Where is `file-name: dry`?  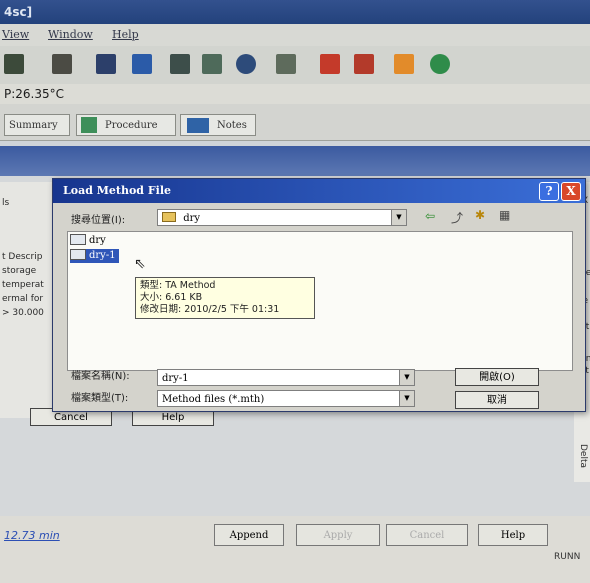 file-name: dry is located at coordinates (97, 240).